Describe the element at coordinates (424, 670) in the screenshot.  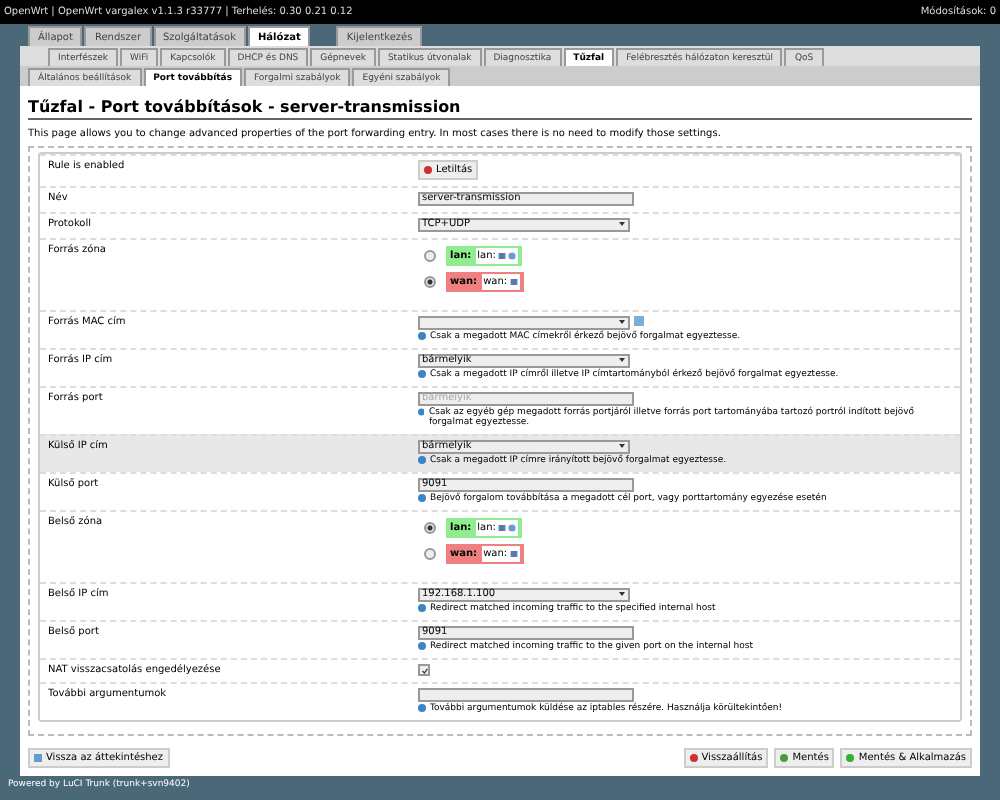
I see `checkbox` at that location.